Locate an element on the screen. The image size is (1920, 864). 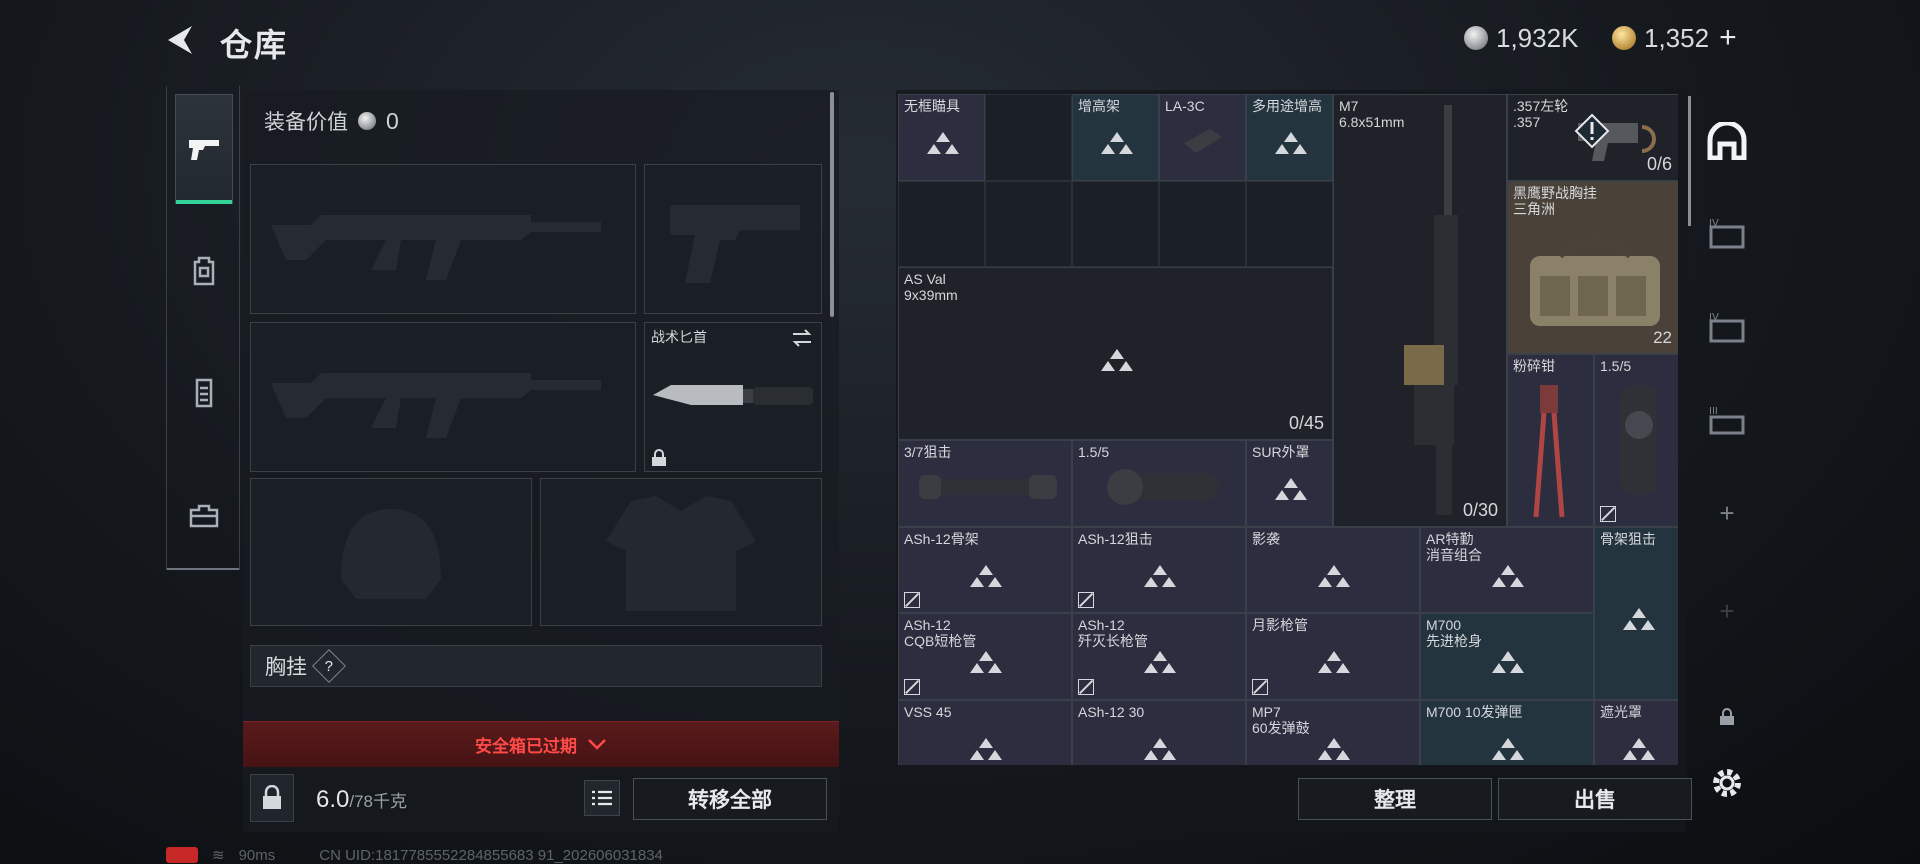
toolbox-icon is located at coordinates (204, 516).